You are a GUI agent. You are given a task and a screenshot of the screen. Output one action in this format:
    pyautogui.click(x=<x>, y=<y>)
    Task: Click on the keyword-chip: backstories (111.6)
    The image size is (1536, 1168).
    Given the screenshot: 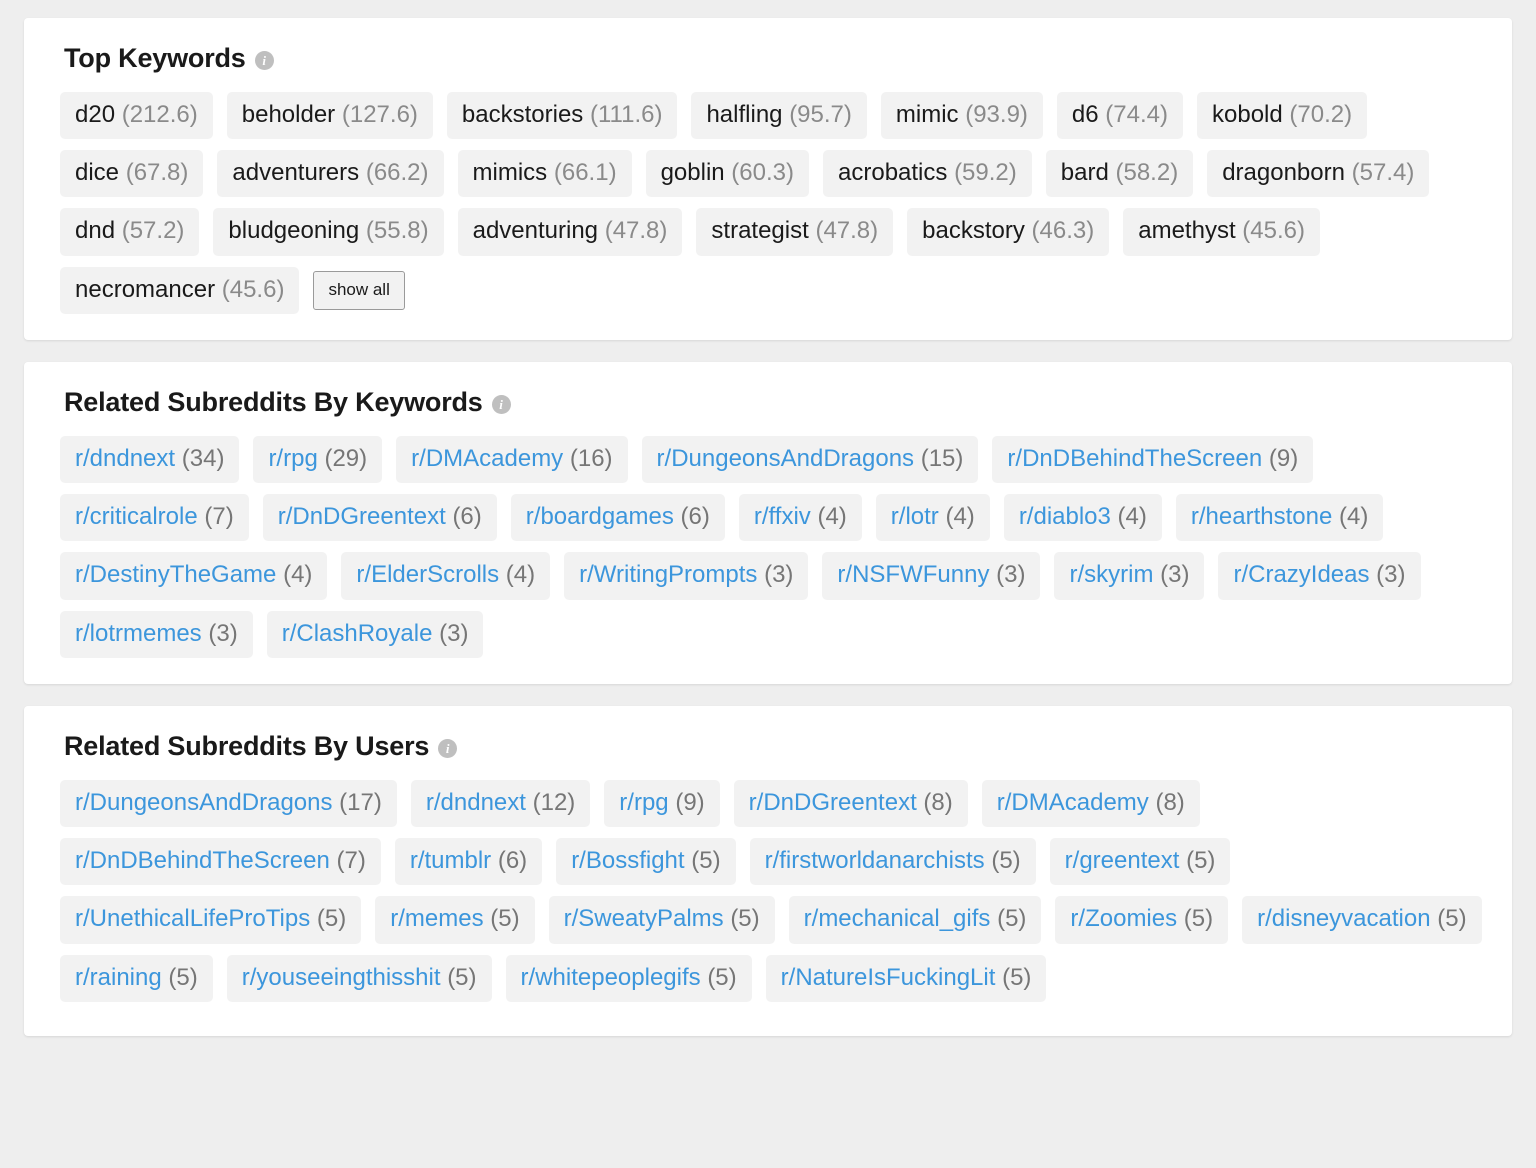 What is the action you would take?
    pyautogui.click(x=562, y=115)
    